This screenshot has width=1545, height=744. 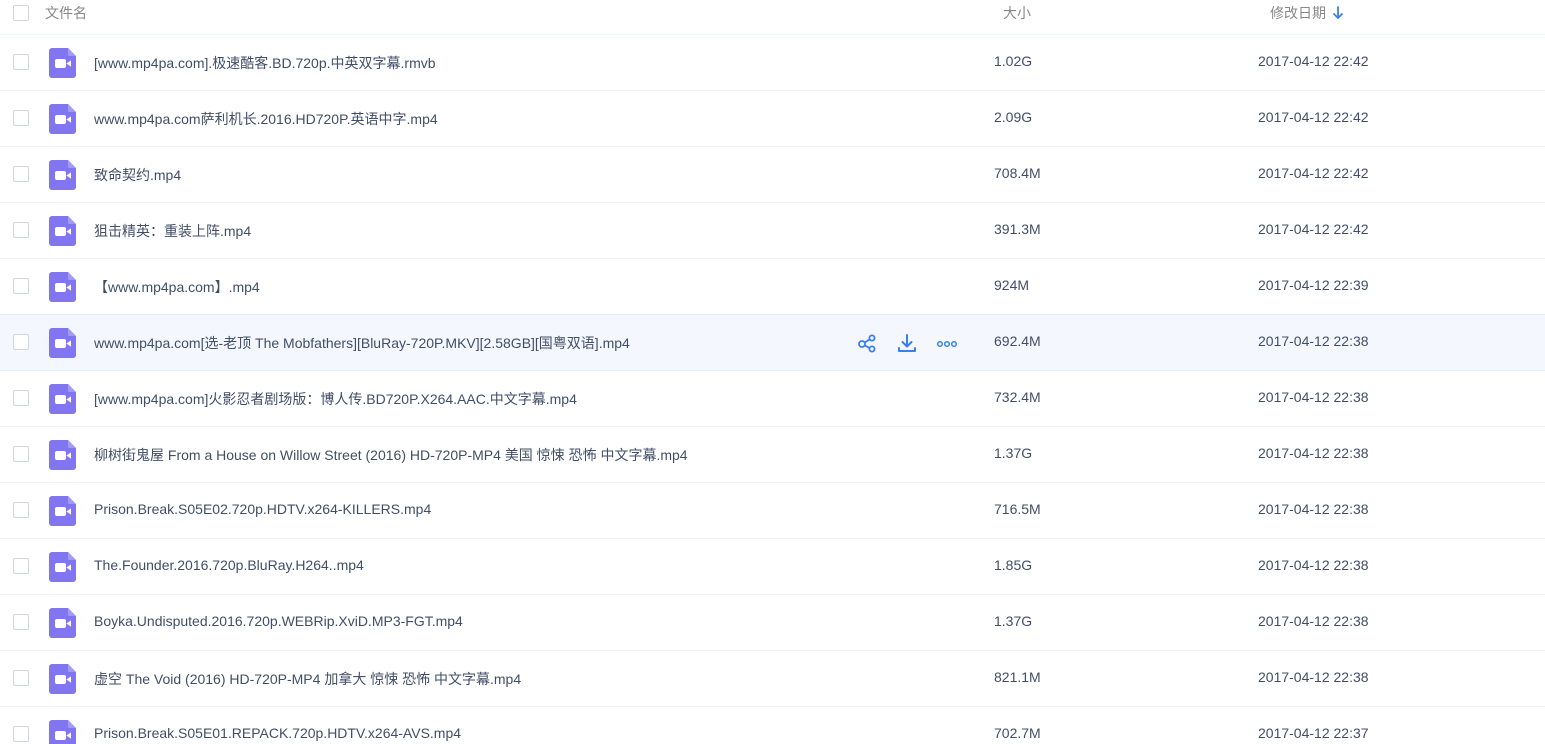 What do you see at coordinates (1013, 117) in the screenshot?
I see `file-size: 2.09G` at bounding box center [1013, 117].